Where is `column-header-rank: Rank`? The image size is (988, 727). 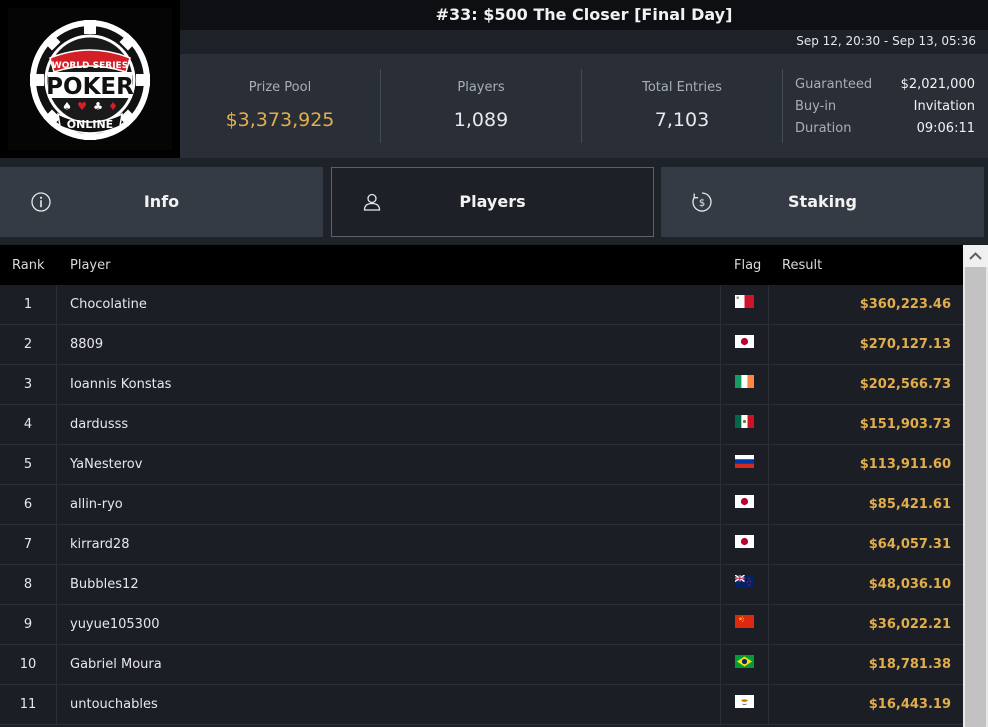
column-header-rank: Rank is located at coordinates (28, 265).